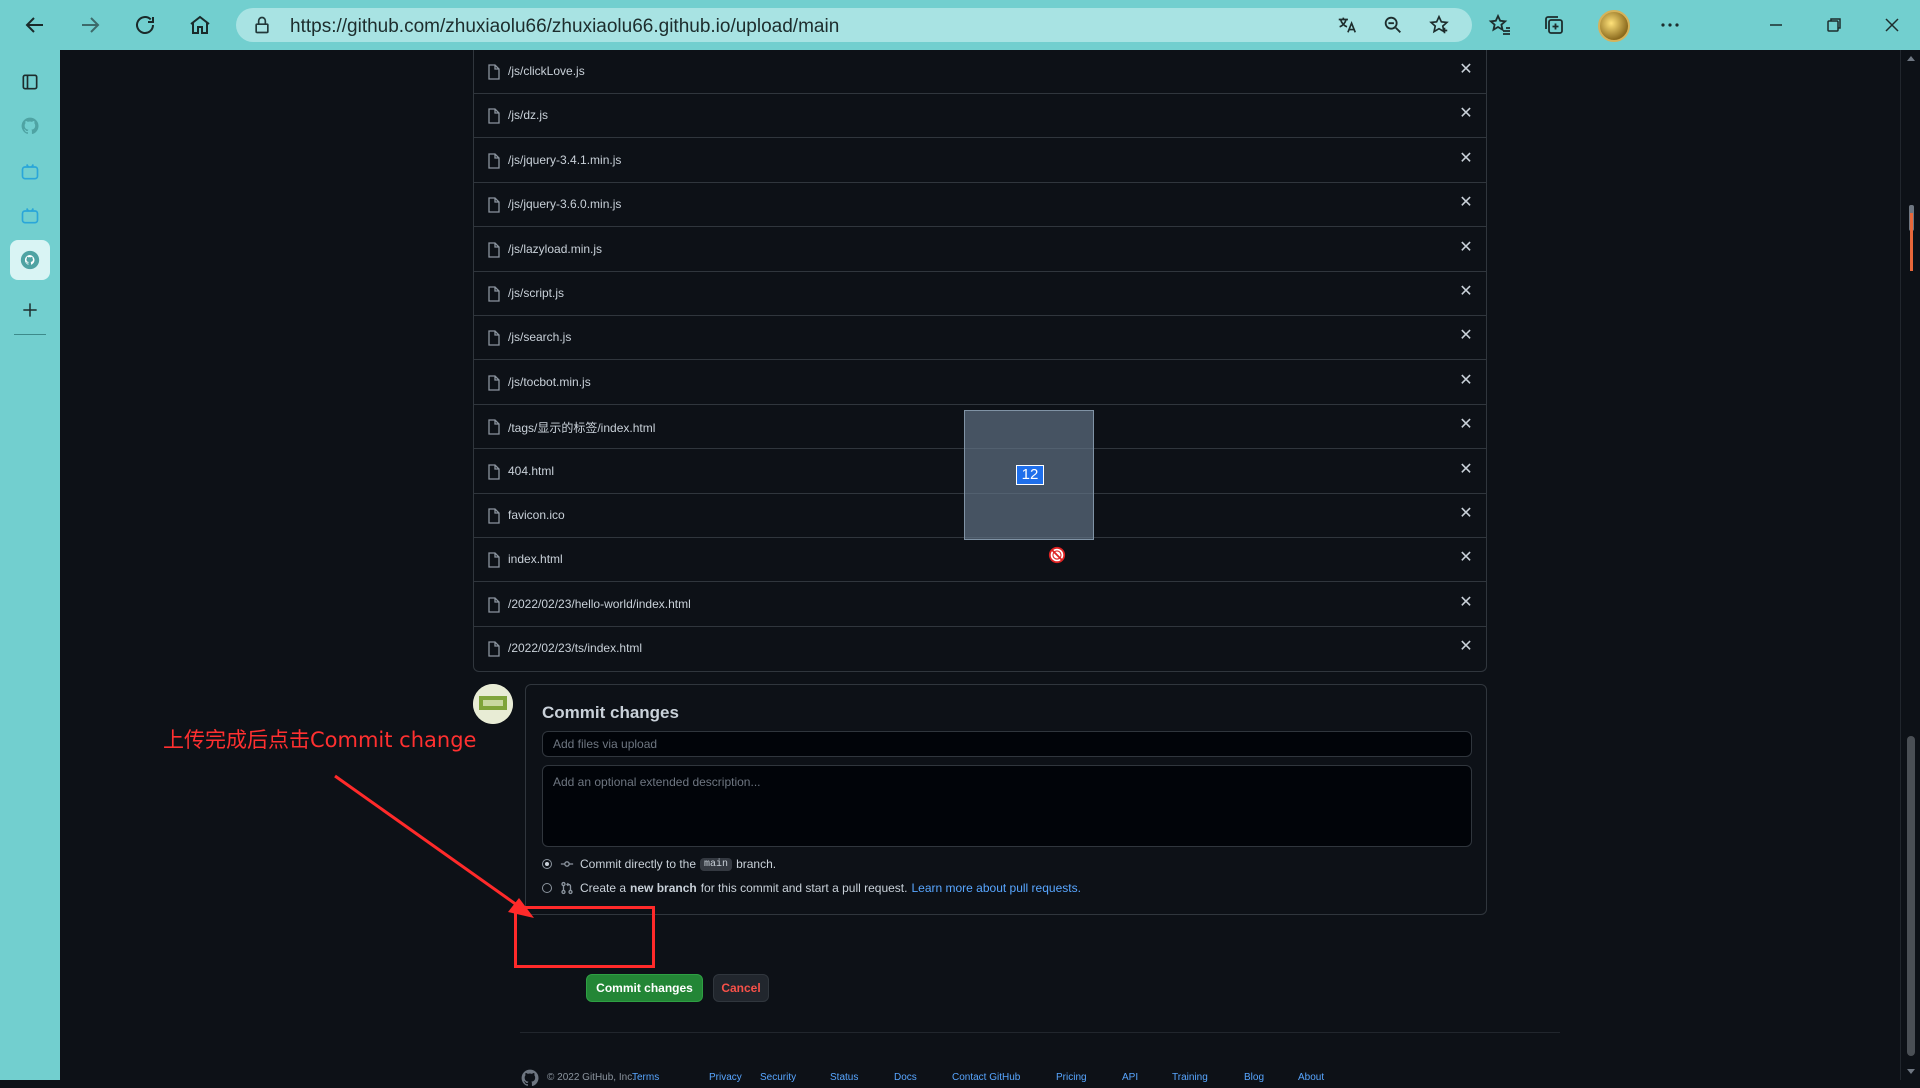 The image size is (1920, 1088). Describe the element at coordinates (980, 294) in the screenshot. I see `file-row: /js/script.js ✕` at that location.